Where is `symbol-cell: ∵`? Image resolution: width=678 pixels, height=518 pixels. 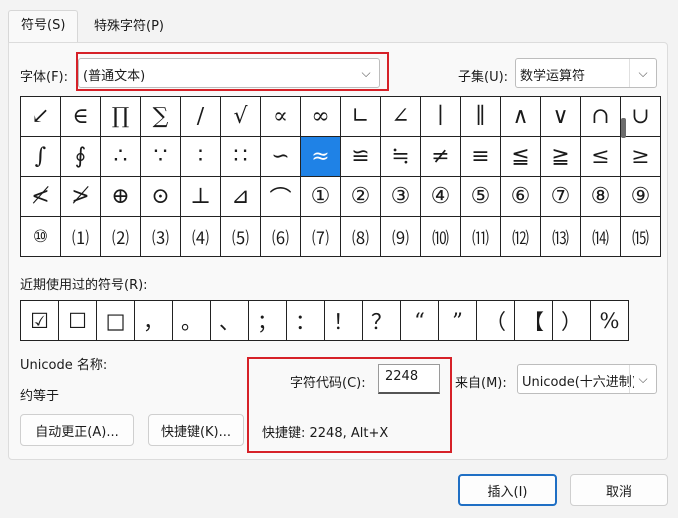 symbol-cell: ∵ is located at coordinates (161, 157).